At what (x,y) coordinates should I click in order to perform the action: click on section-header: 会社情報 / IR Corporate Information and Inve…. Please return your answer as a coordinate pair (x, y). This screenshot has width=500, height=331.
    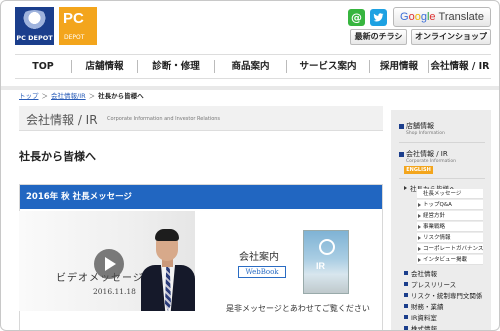
    Looking at the image, I should click on (201, 118).